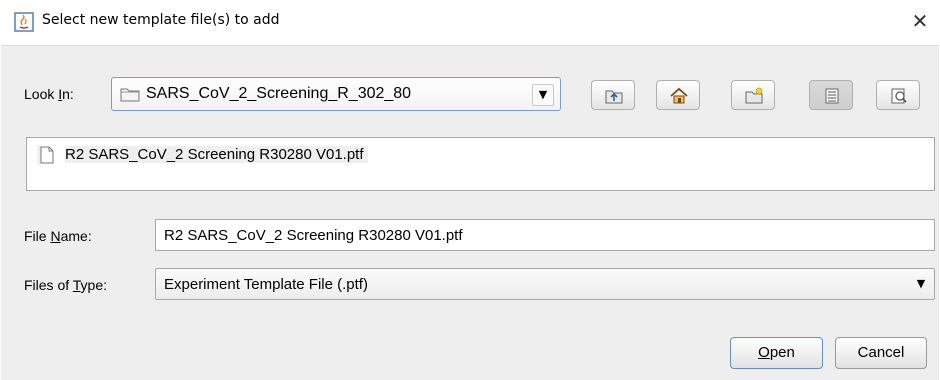 This screenshot has width=940, height=380. I want to click on look-in-label: Look In:, so click(49, 94).